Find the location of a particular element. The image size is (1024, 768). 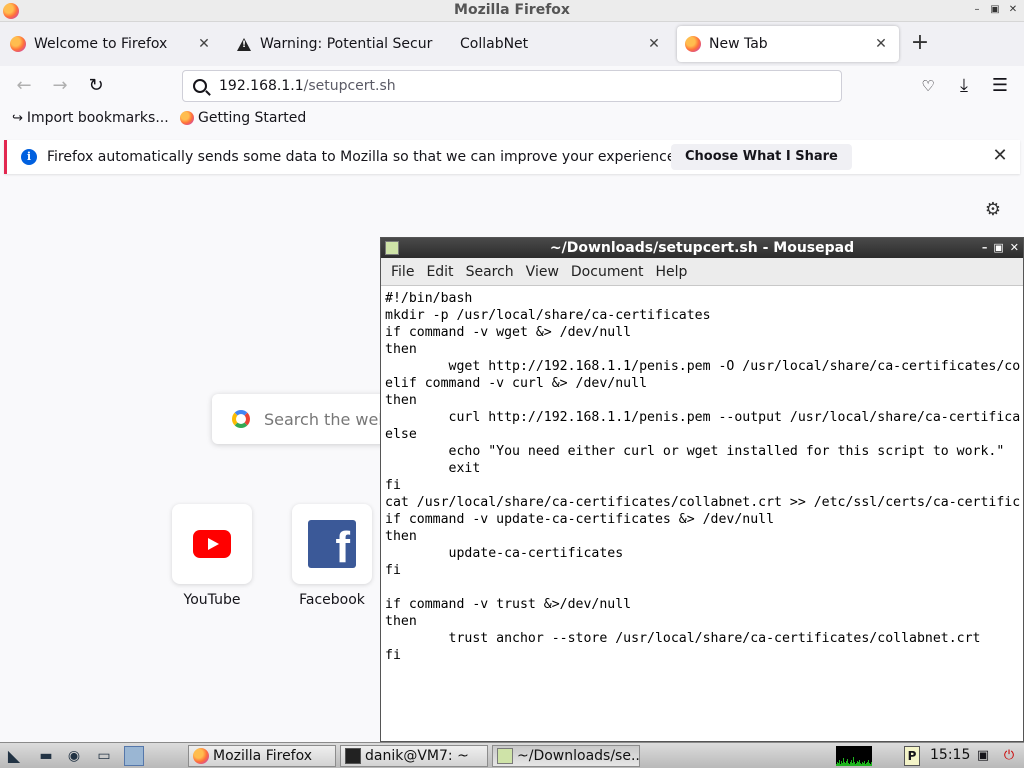

cpu-monitor-graph is located at coordinates (854, 756).